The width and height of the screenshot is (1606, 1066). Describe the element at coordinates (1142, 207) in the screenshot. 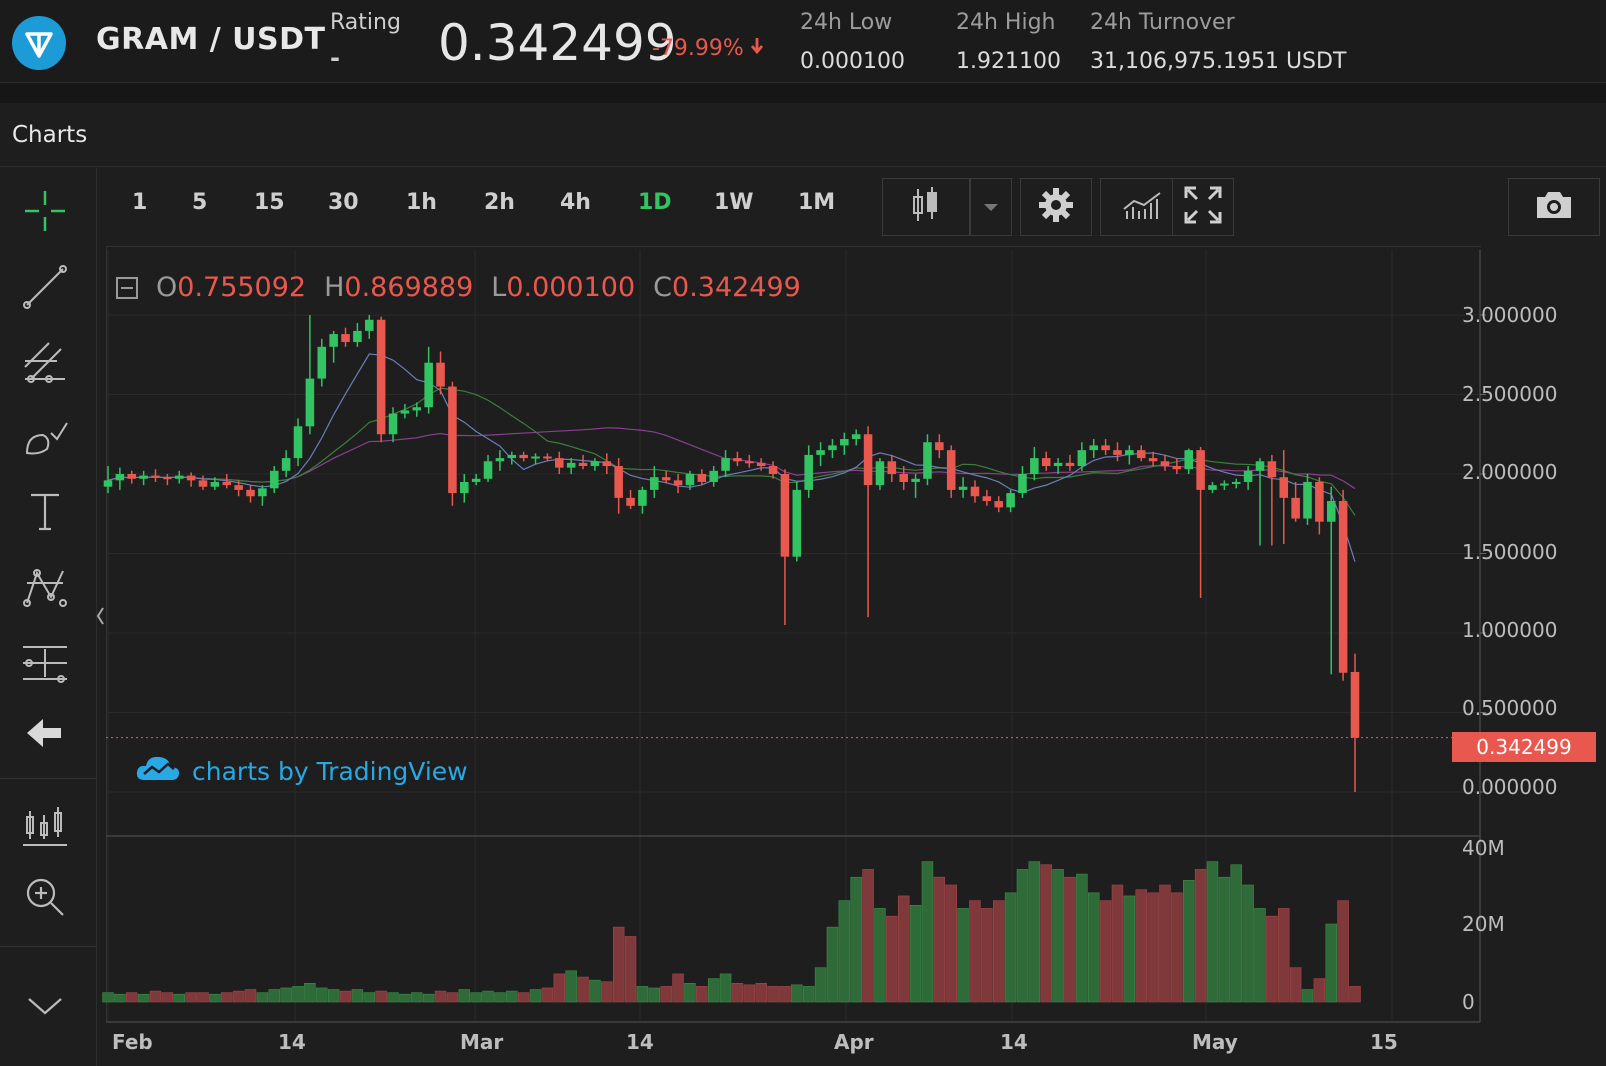

I see `indicators-icon` at that location.